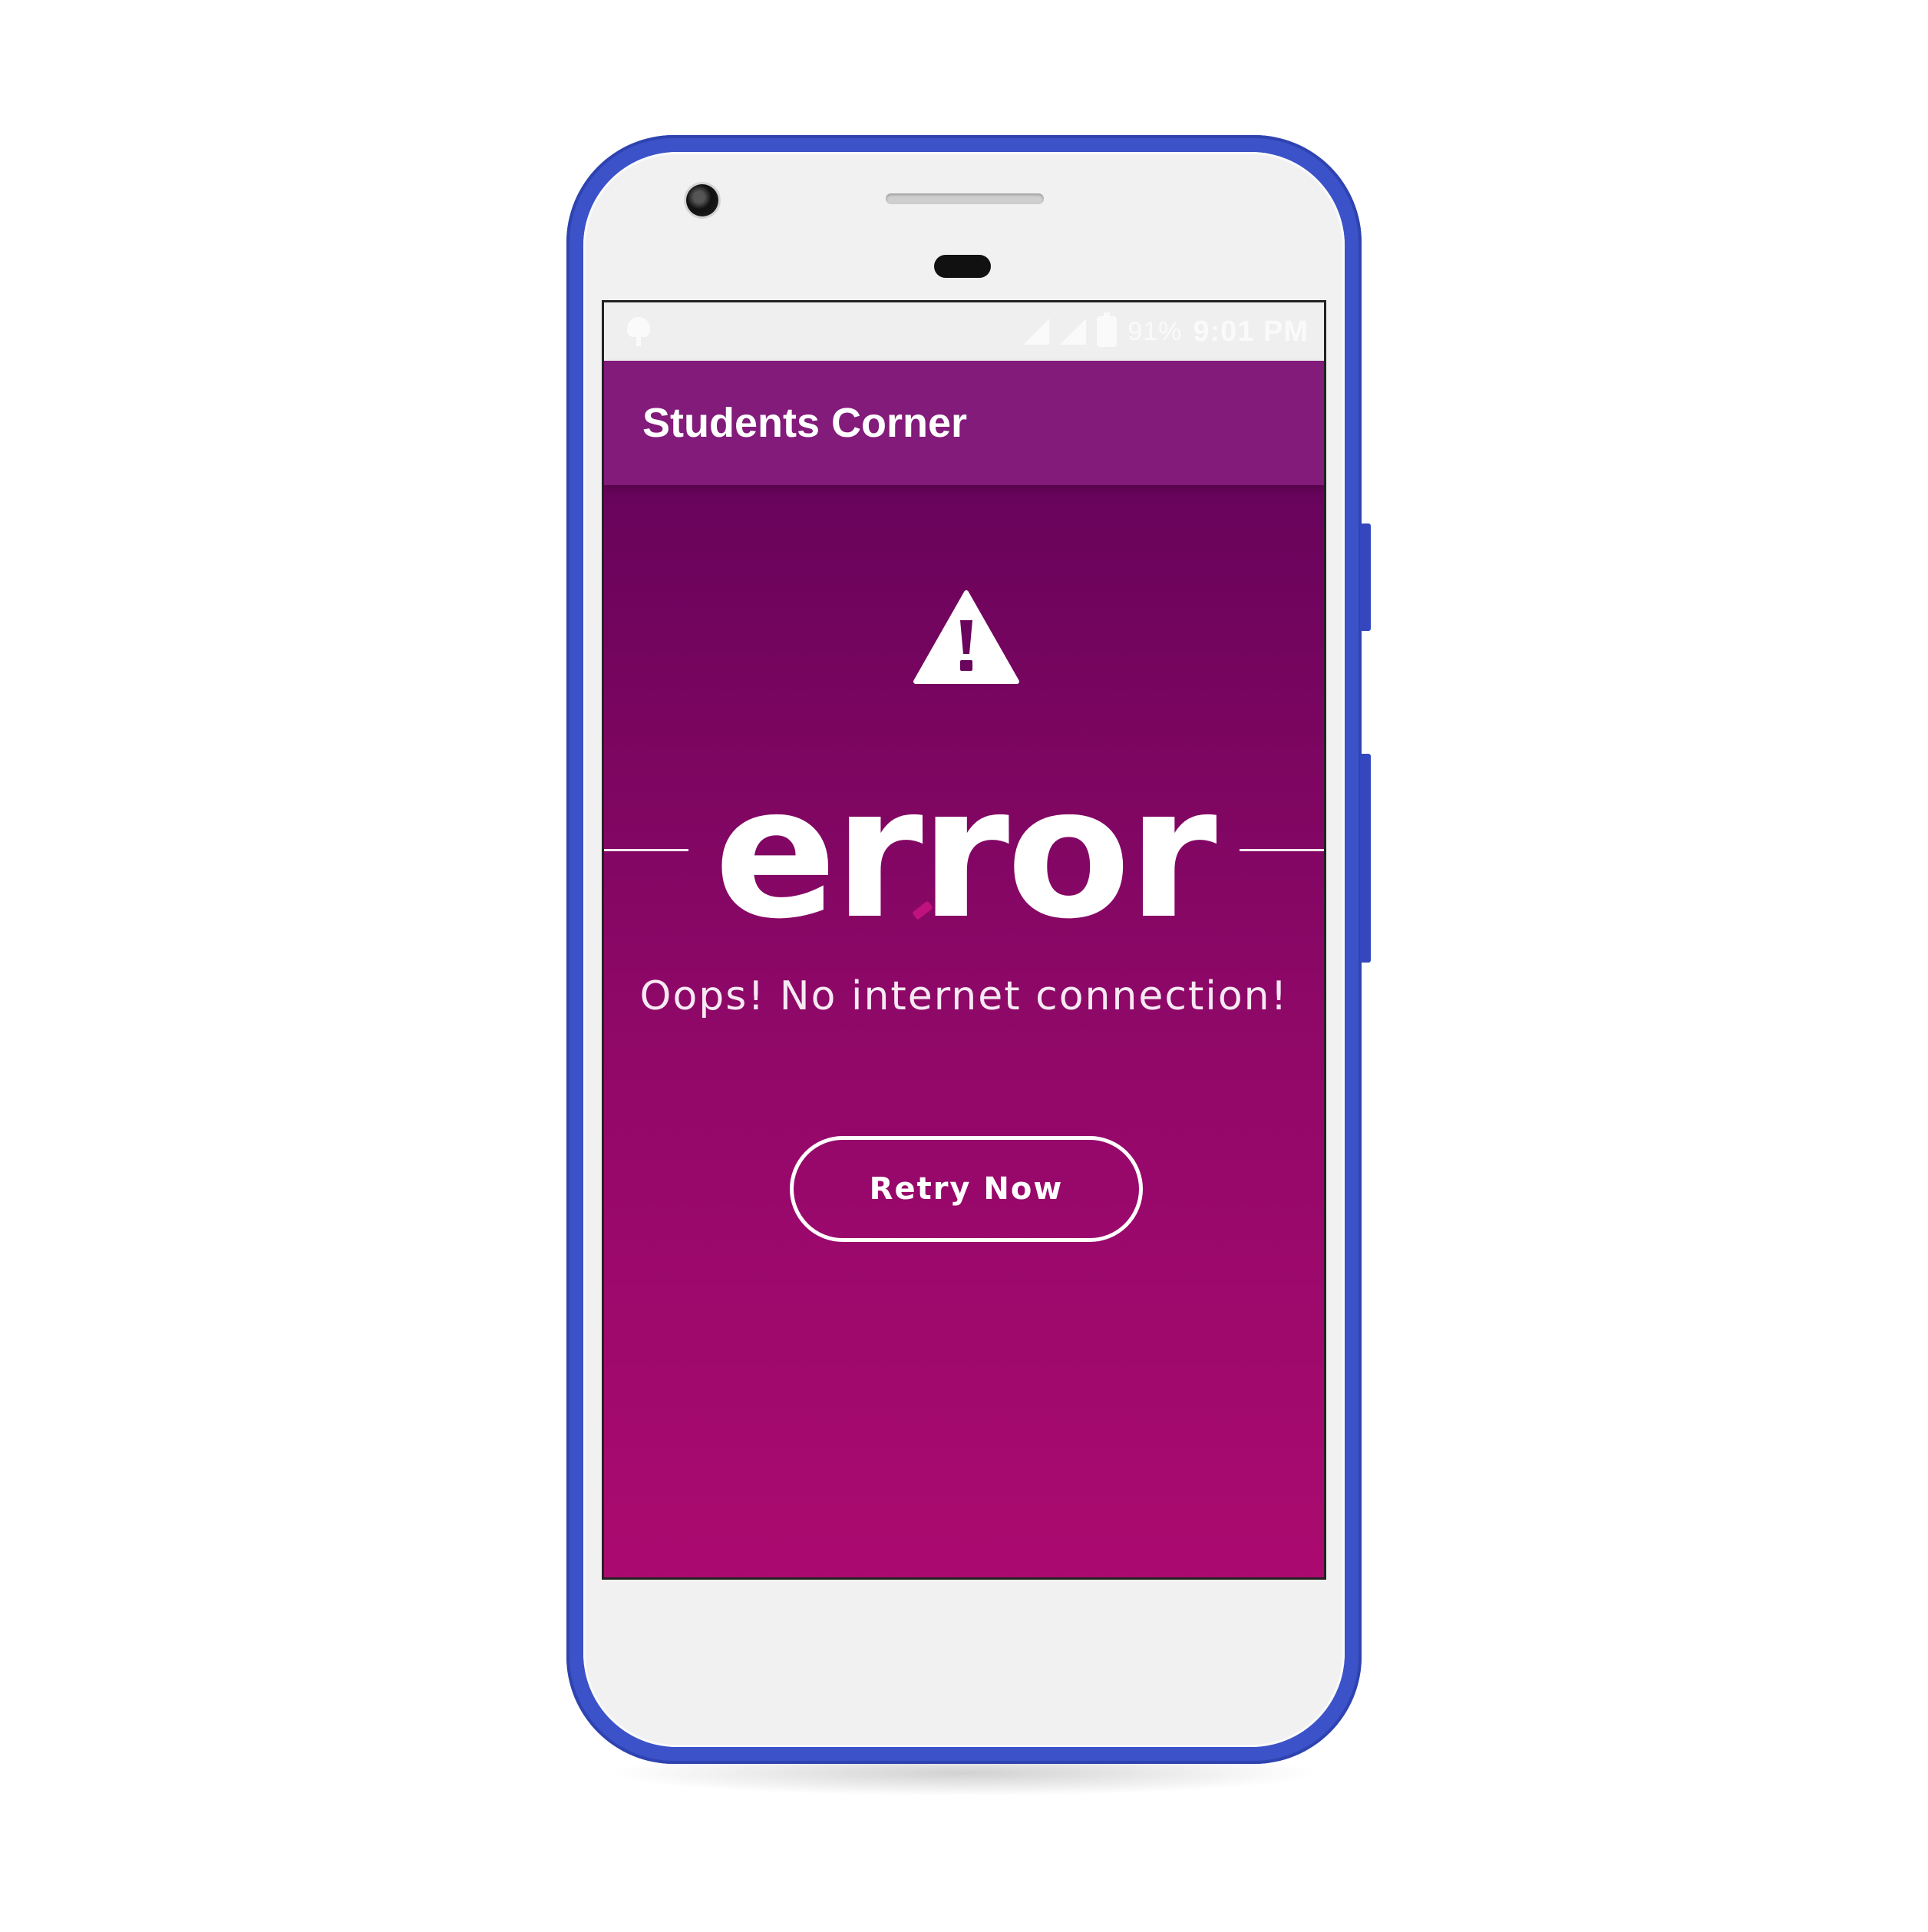 Image resolution: width=1928 pixels, height=1932 pixels. I want to click on speaker-grille, so click(965, 198).